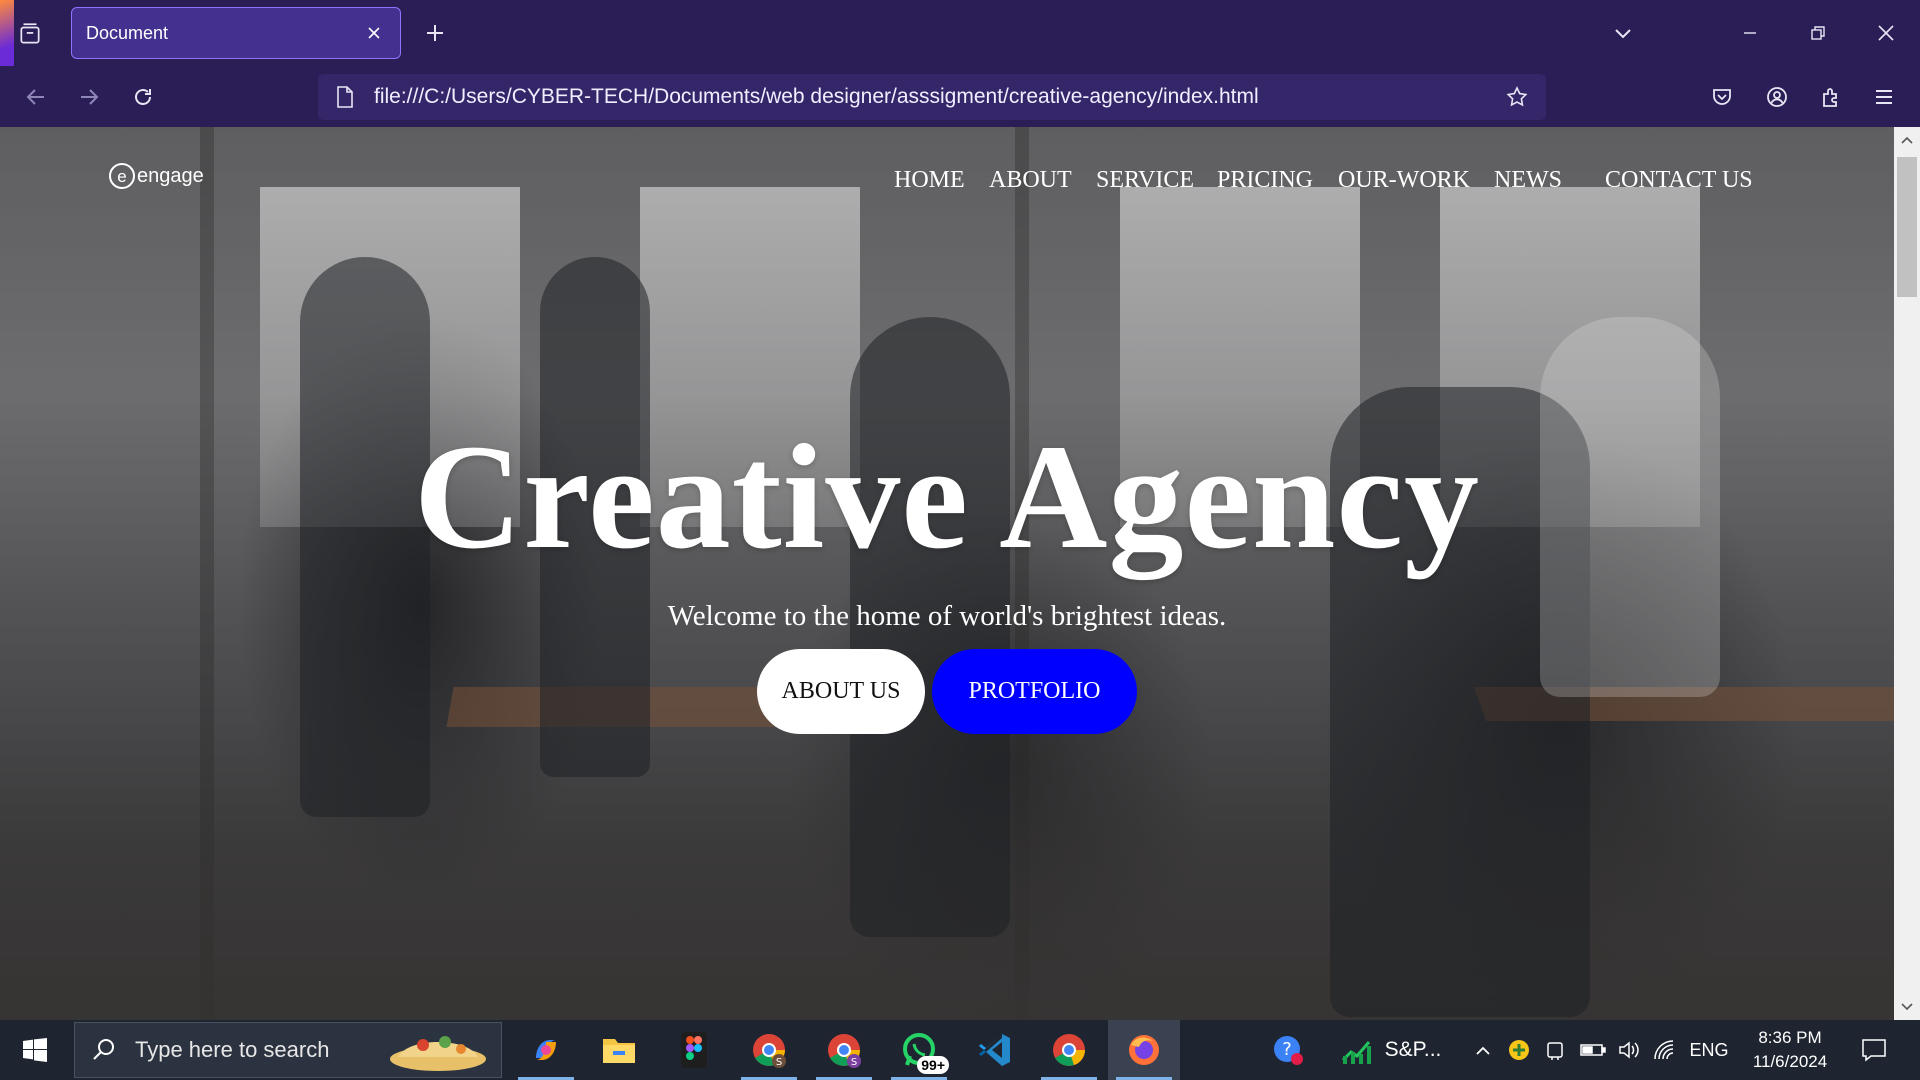 The image size is (1920, 1080). What do you see at coordinates (438, 1050) in the screenshot?
I see `search-highlight-food-icon` at bounding box center [438, 1050].